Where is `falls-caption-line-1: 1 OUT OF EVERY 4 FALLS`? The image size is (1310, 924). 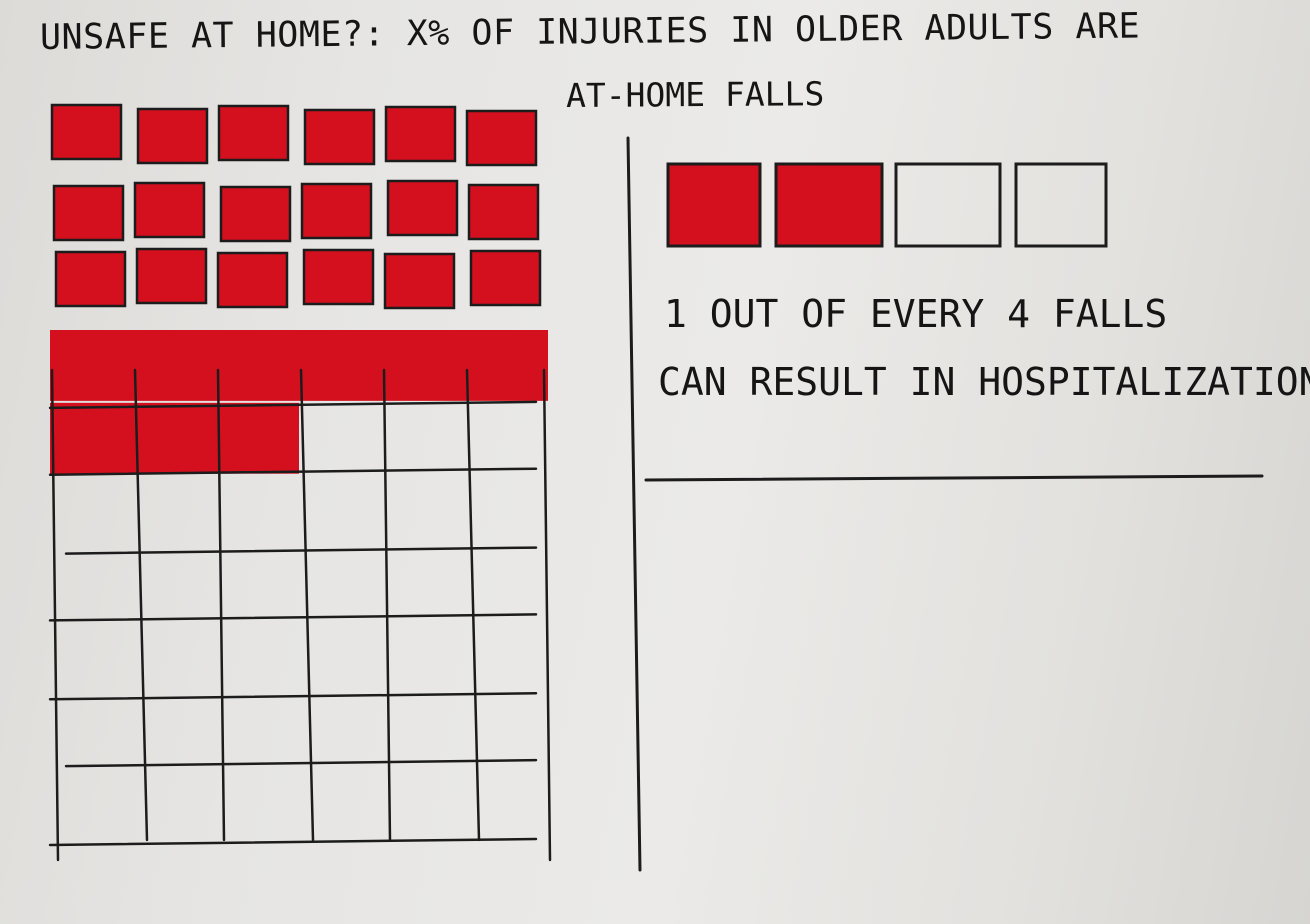
falls-caption-line-1: 1 OUT OF EVERY 4 FALLS is located at coordinates (916, 314).